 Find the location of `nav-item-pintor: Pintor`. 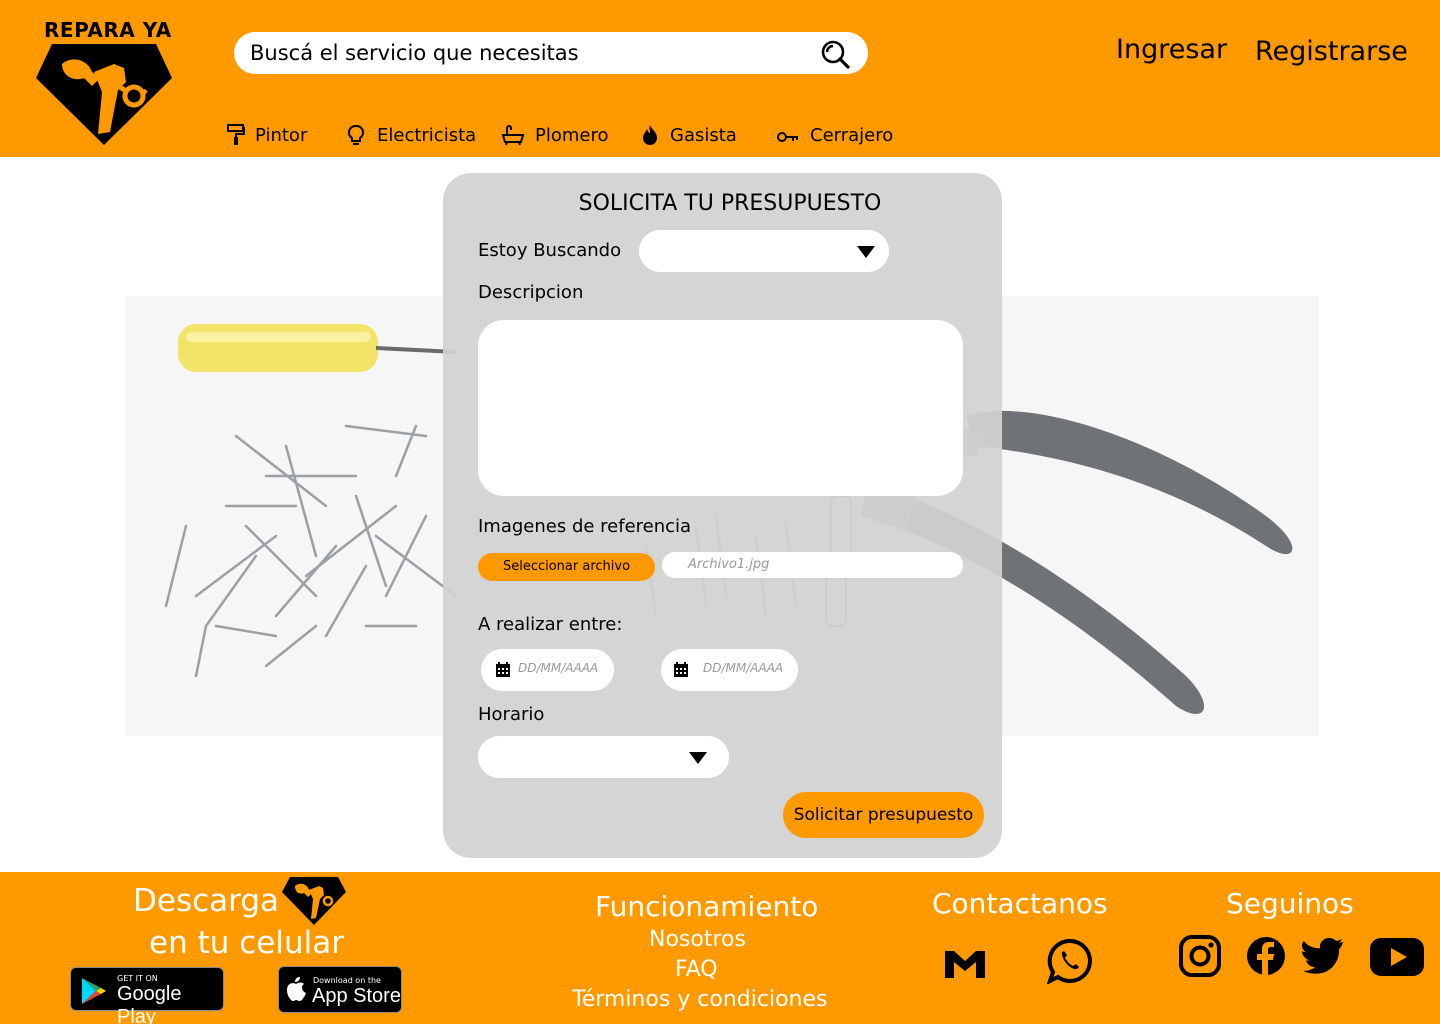

nav-item-pintor: Pintor is located at coordinates (267, 135).